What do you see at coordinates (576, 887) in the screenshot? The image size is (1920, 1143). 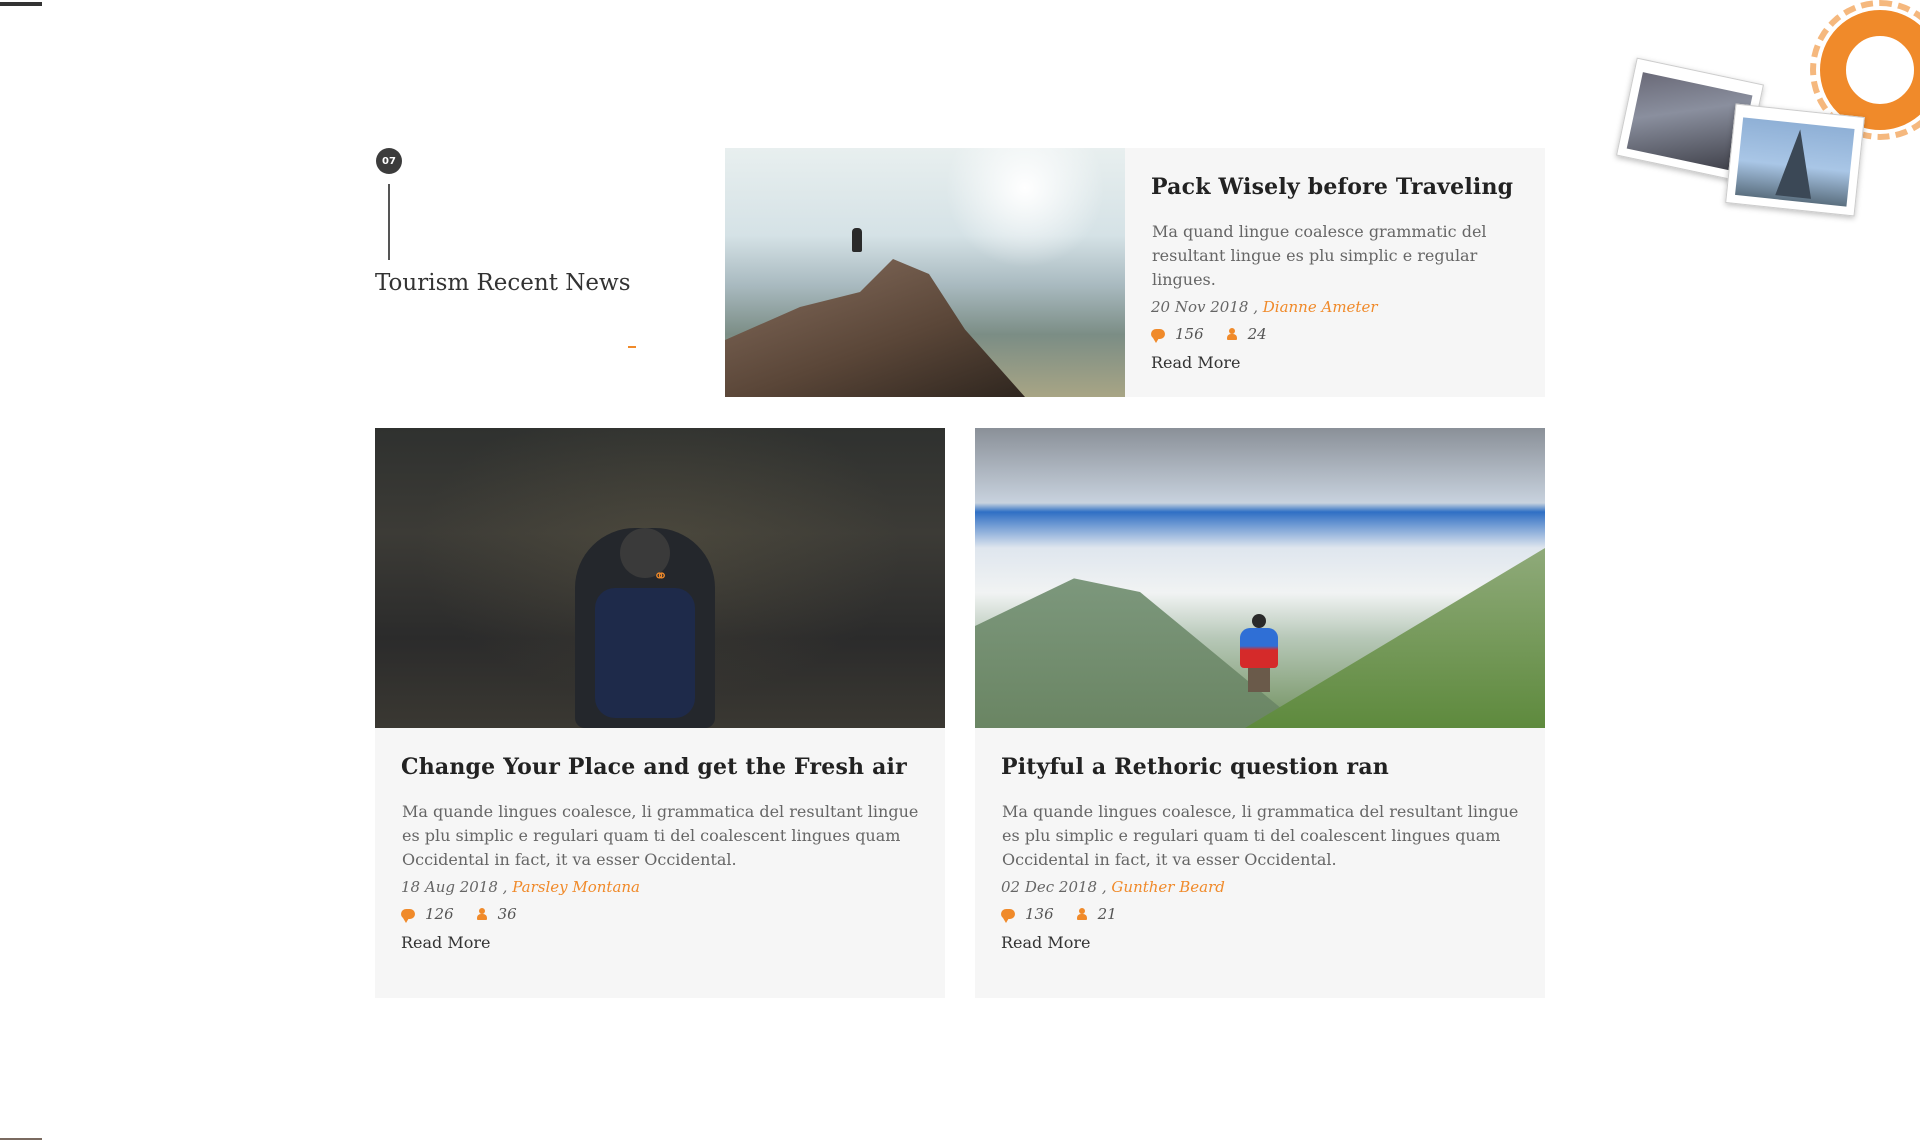 I see `post-author-link: Parsley Montana` at bounding box center [576, 887].